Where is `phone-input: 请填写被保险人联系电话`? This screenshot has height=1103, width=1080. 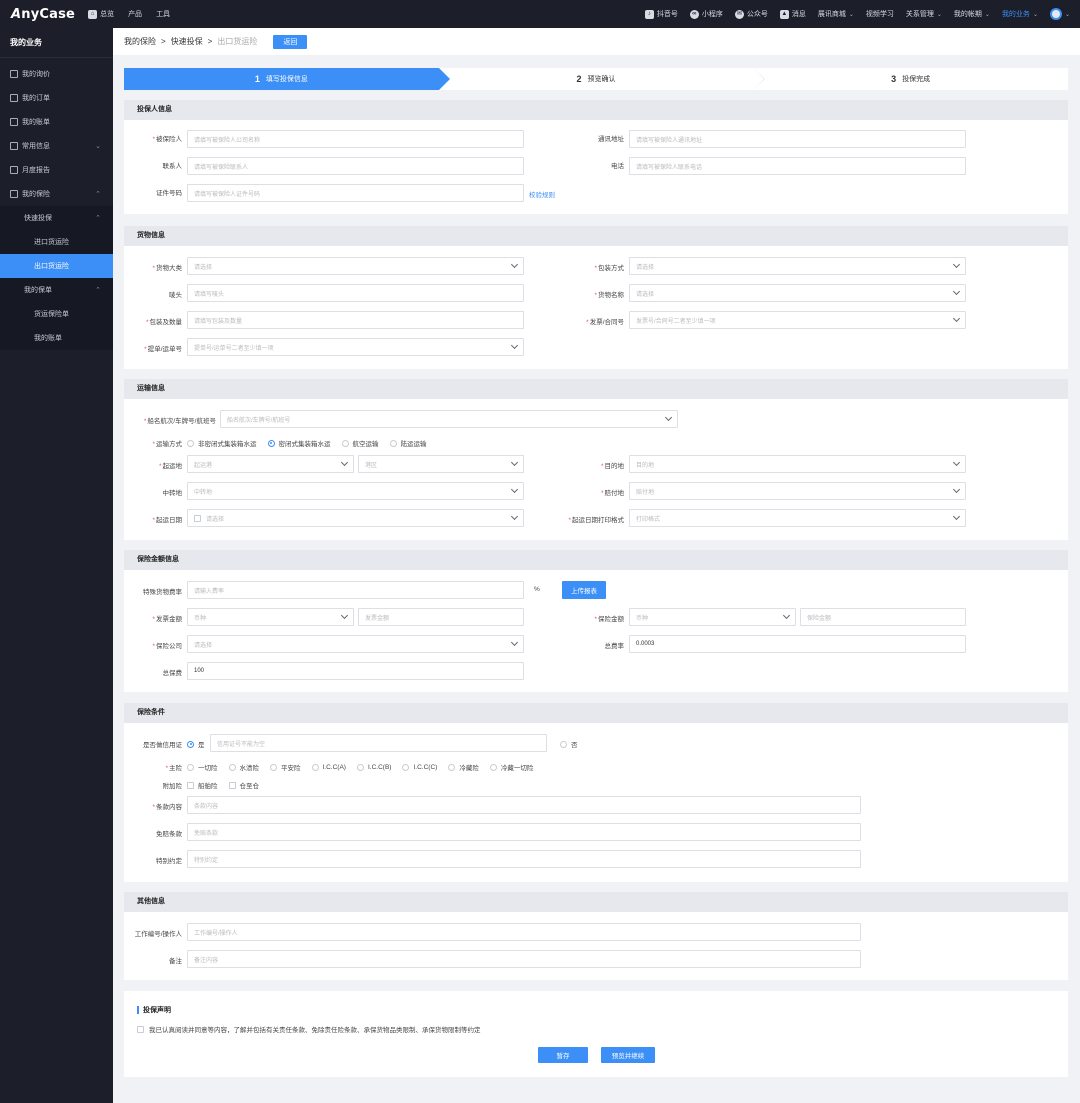 phone-input: 请填写被保险人联系电话 is located at coordinates (797, 166).